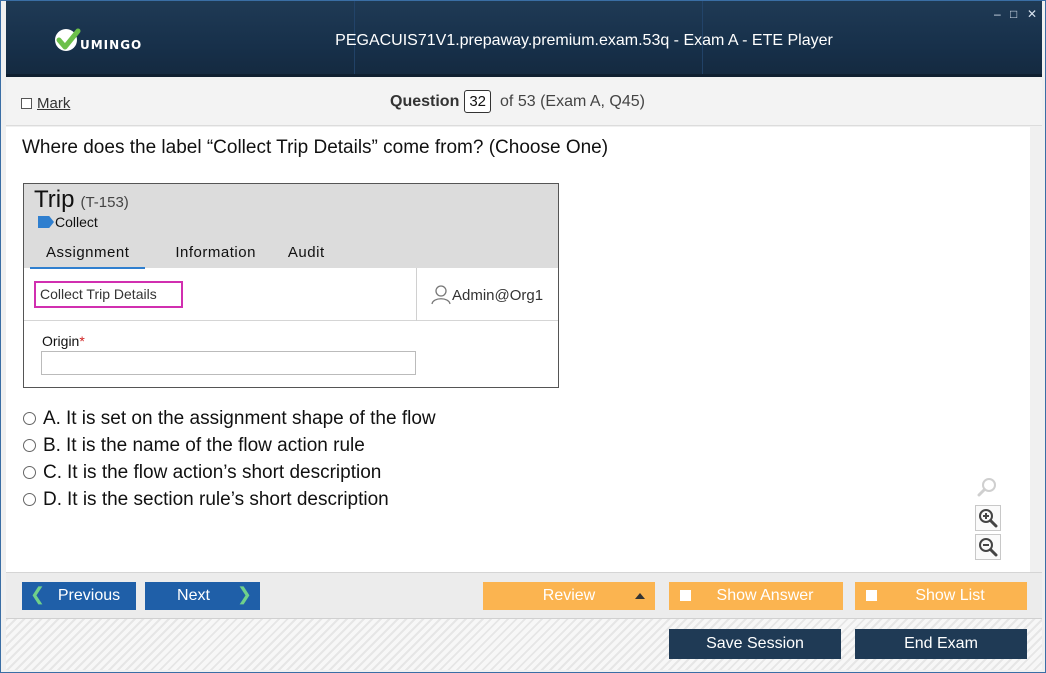 The height and width of the screenshot is (673, 1046). I want to click on exhibit-field-label: Origin*, so click(63, 341).